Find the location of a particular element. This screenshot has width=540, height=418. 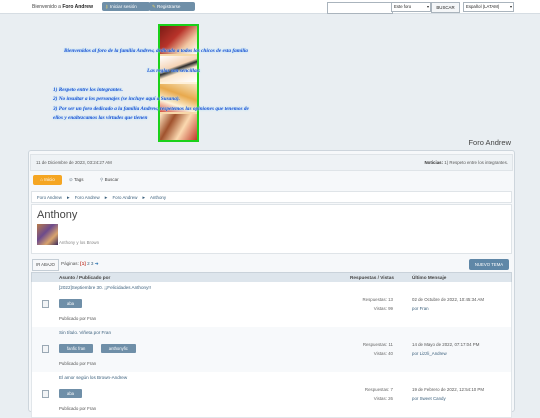

welcome-text: Bienvenido a Foro Andrew is located at coordinates (62, 7).